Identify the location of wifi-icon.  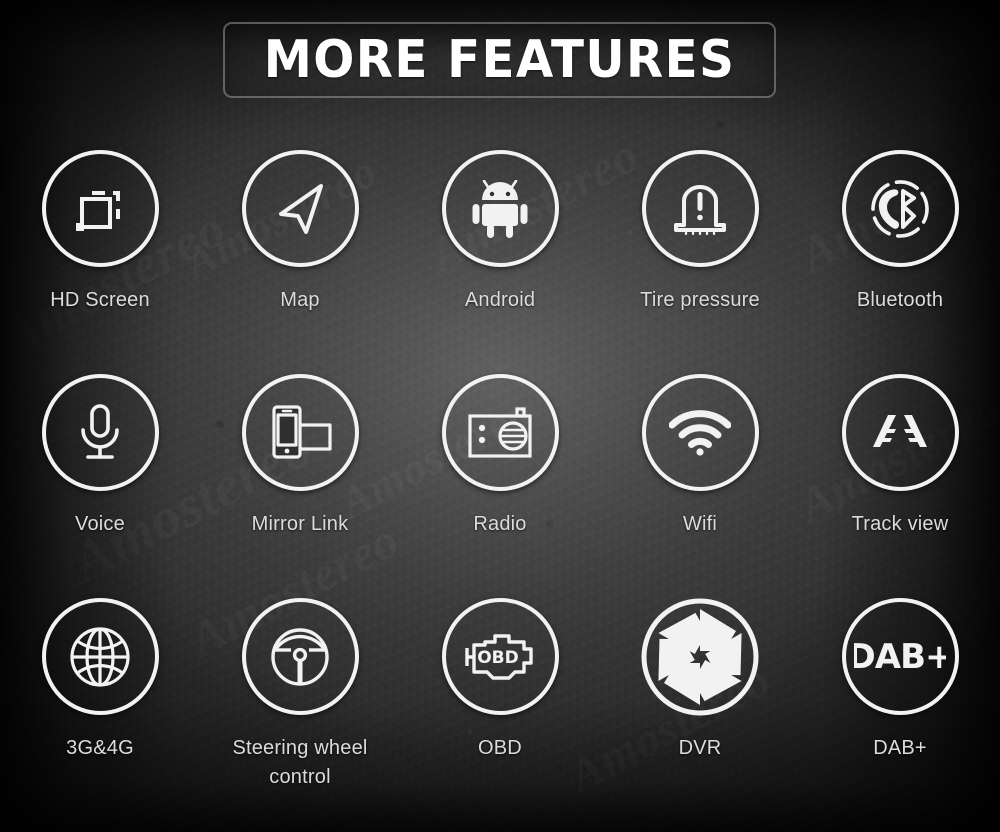
(700, 432).